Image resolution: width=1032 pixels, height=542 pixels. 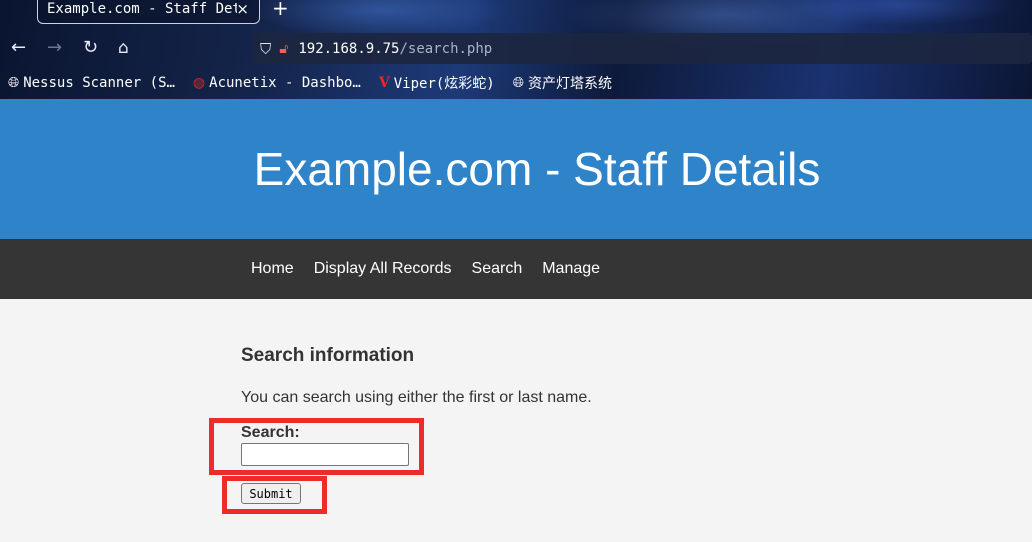 What do you see at coordinates (537, 169) in the screenshot?
I see `site-title: Example.com - Staff Details` at bounding box center [537, 169].